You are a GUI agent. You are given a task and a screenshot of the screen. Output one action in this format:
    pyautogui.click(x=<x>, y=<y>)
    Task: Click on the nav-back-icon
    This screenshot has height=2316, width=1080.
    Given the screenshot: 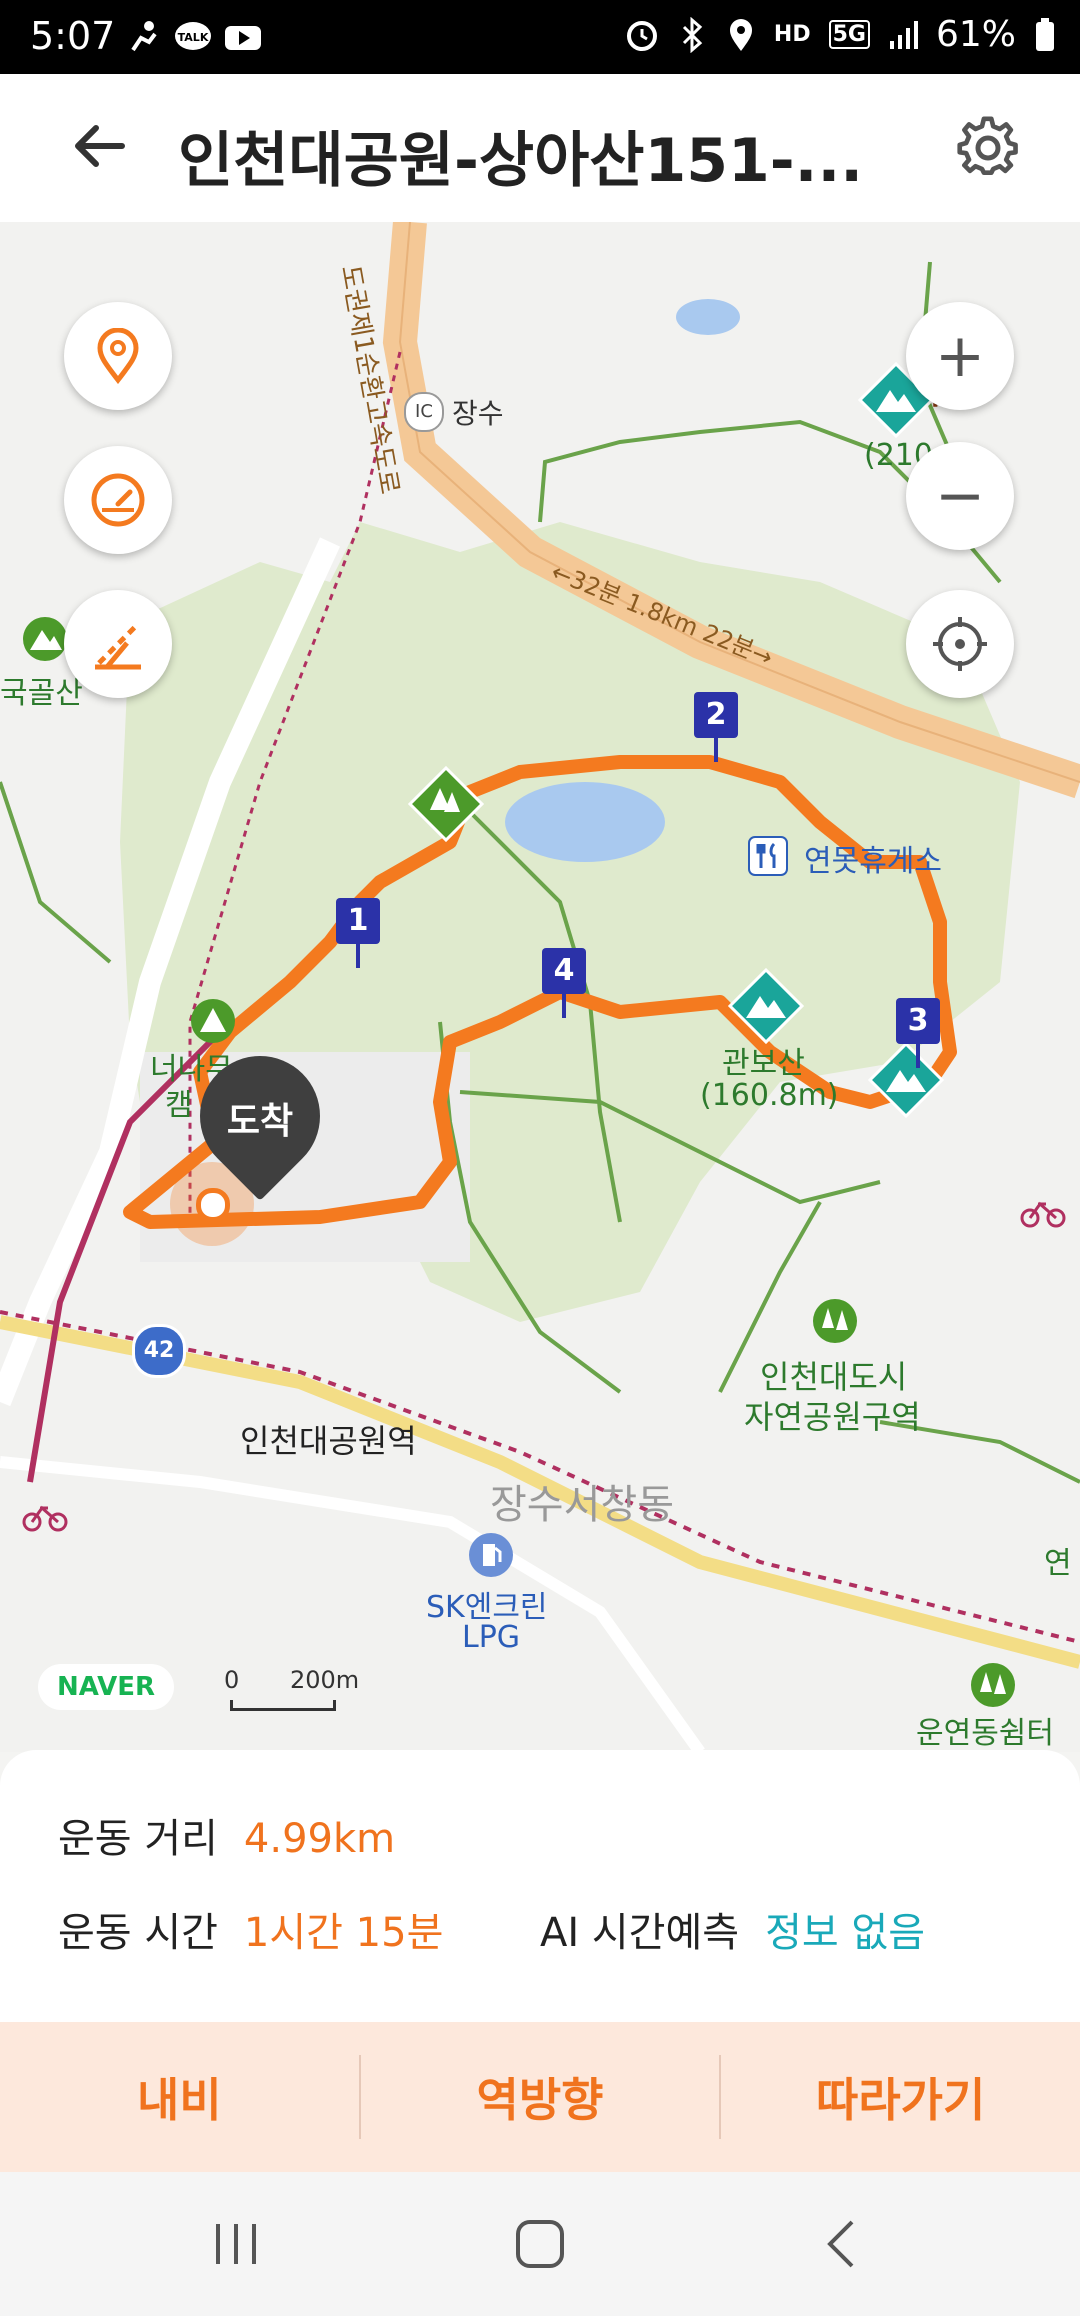 What is the action you would take?
    pyautogui.click(x=842, y=2244)
    